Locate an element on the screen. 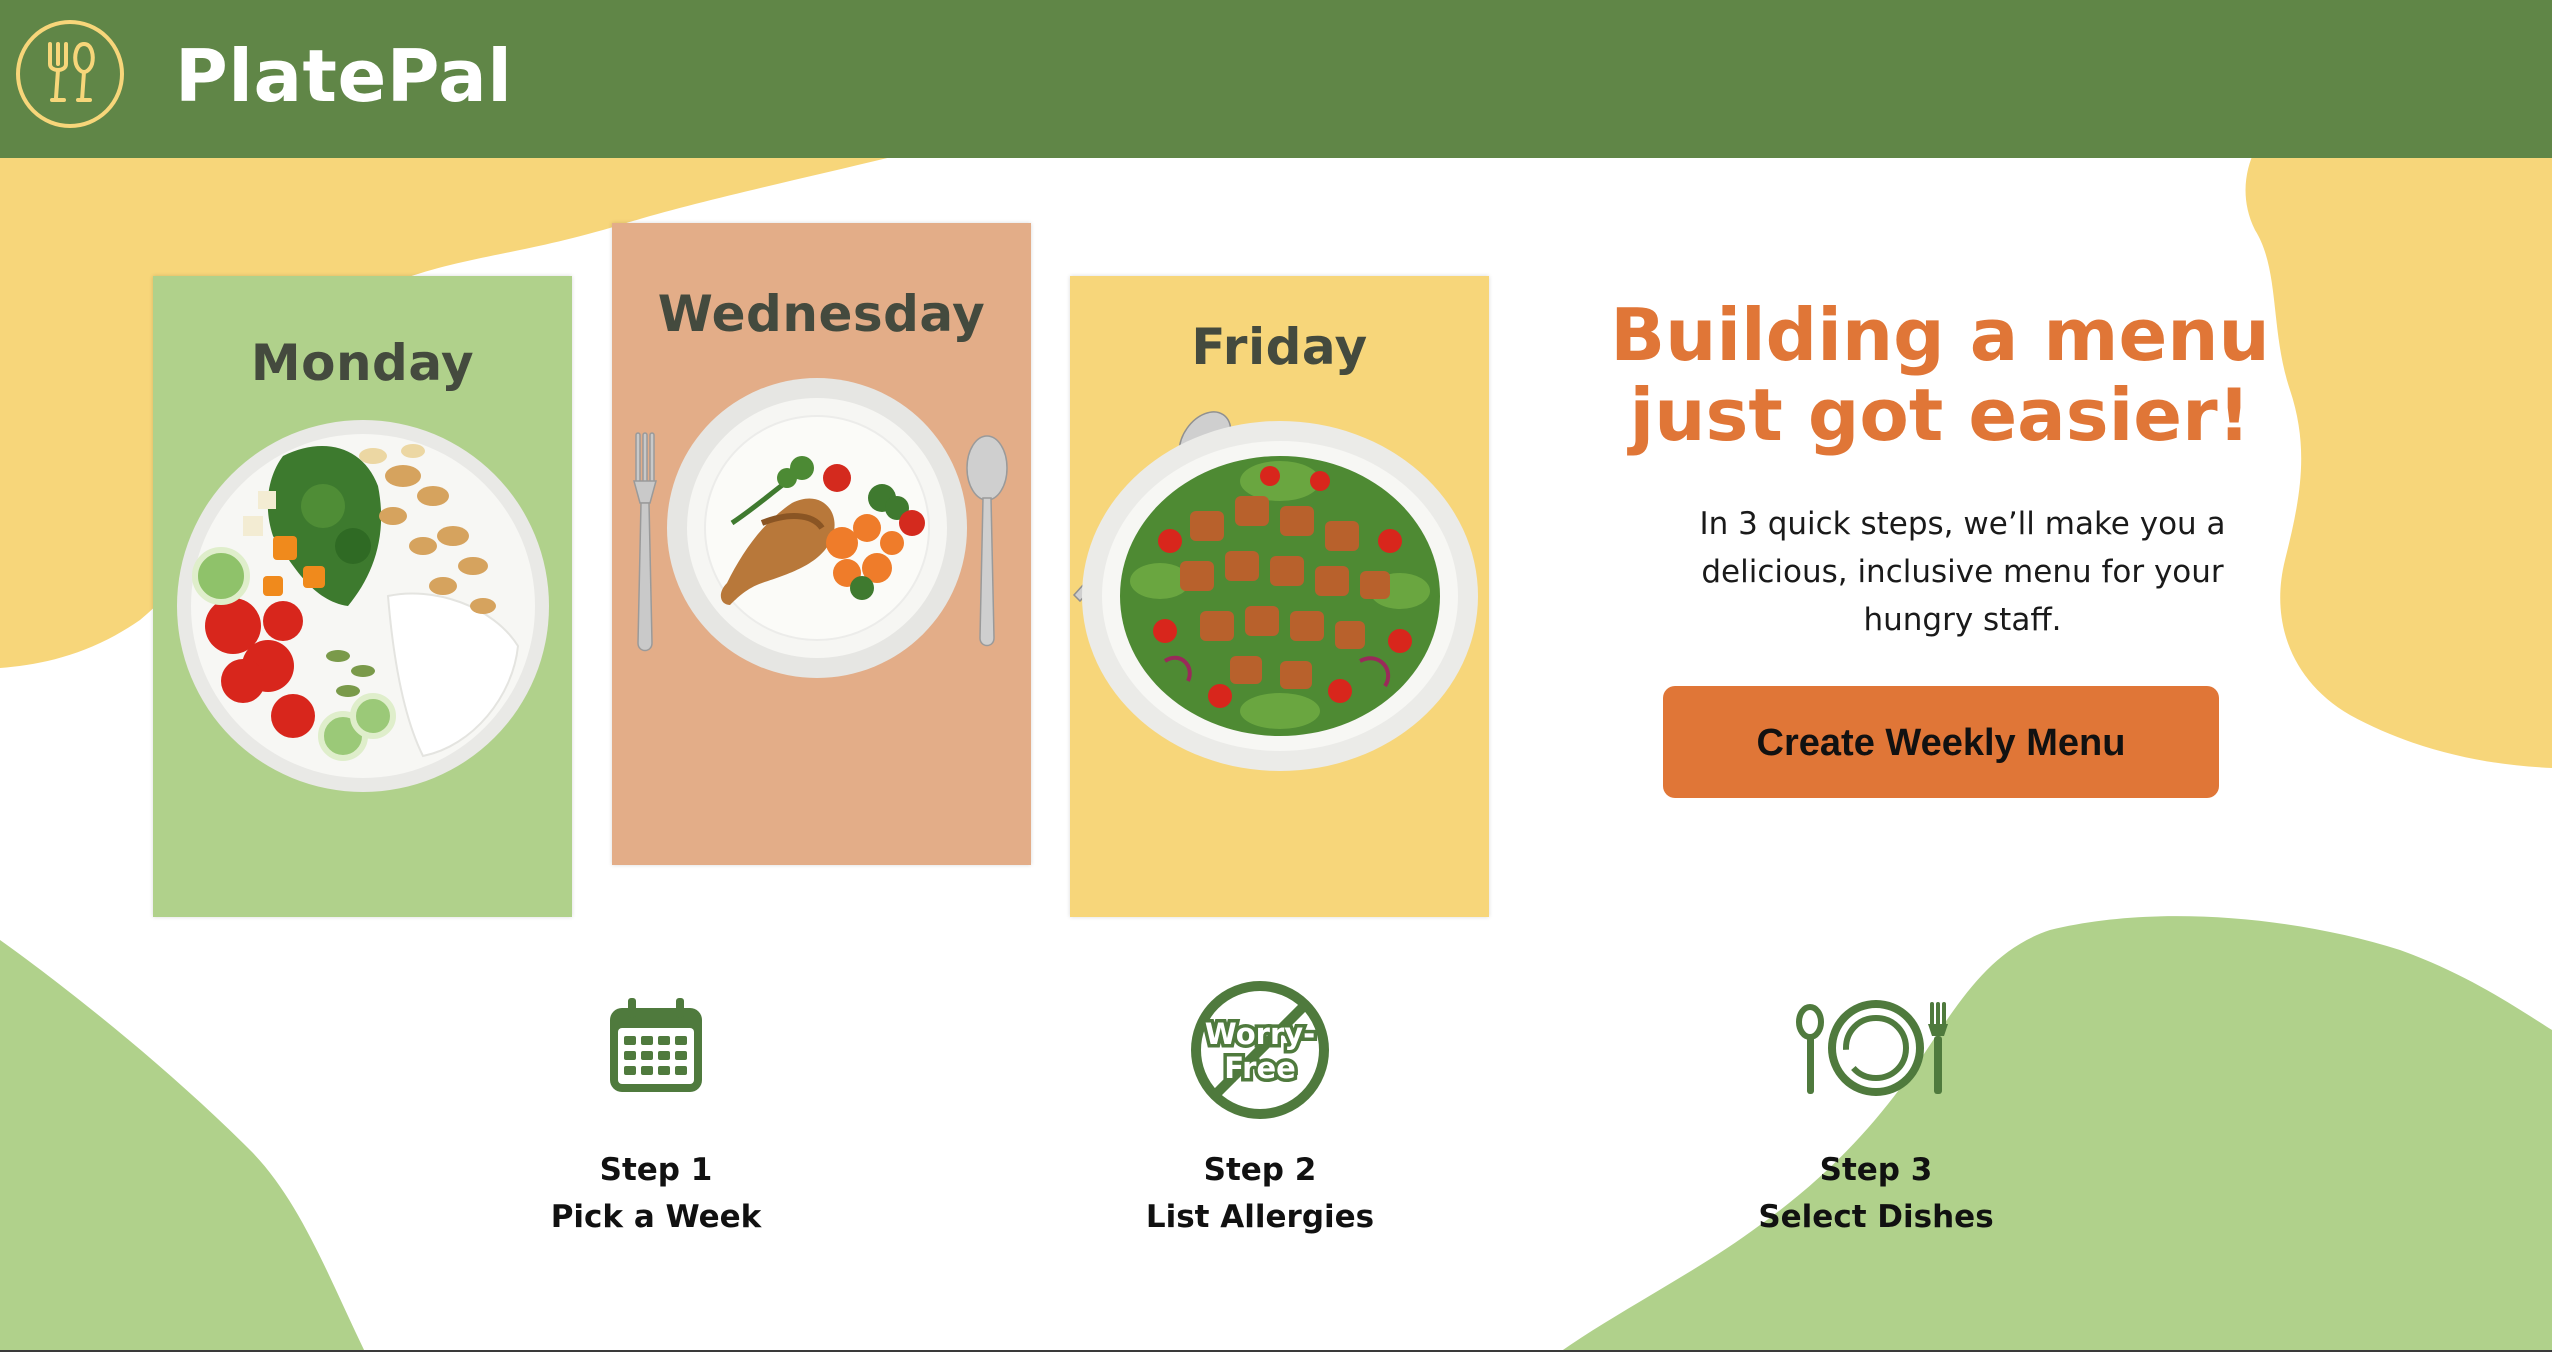 This screenshot has width=2552, height=1352. subtext-line: delicious, inclusive menu for your is located at coordinates (1962, 572).